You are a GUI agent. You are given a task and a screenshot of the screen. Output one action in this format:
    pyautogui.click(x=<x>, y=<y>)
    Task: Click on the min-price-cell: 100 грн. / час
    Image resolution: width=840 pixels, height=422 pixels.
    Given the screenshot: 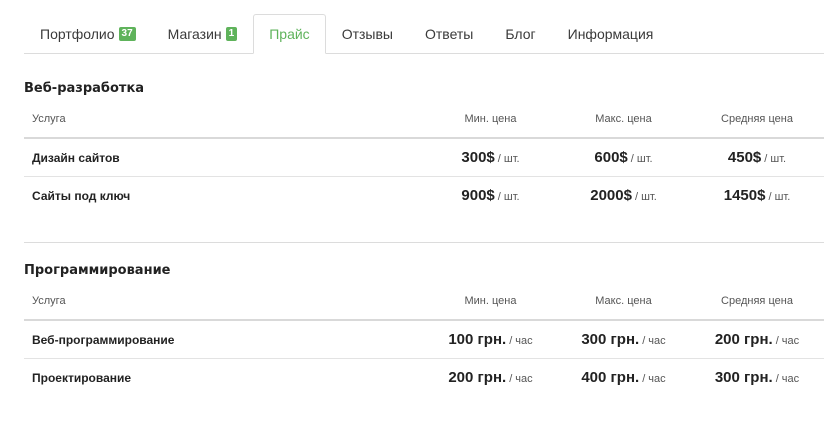 What is the action you would take?
    pyautogui.click(x=490, y=339)
    